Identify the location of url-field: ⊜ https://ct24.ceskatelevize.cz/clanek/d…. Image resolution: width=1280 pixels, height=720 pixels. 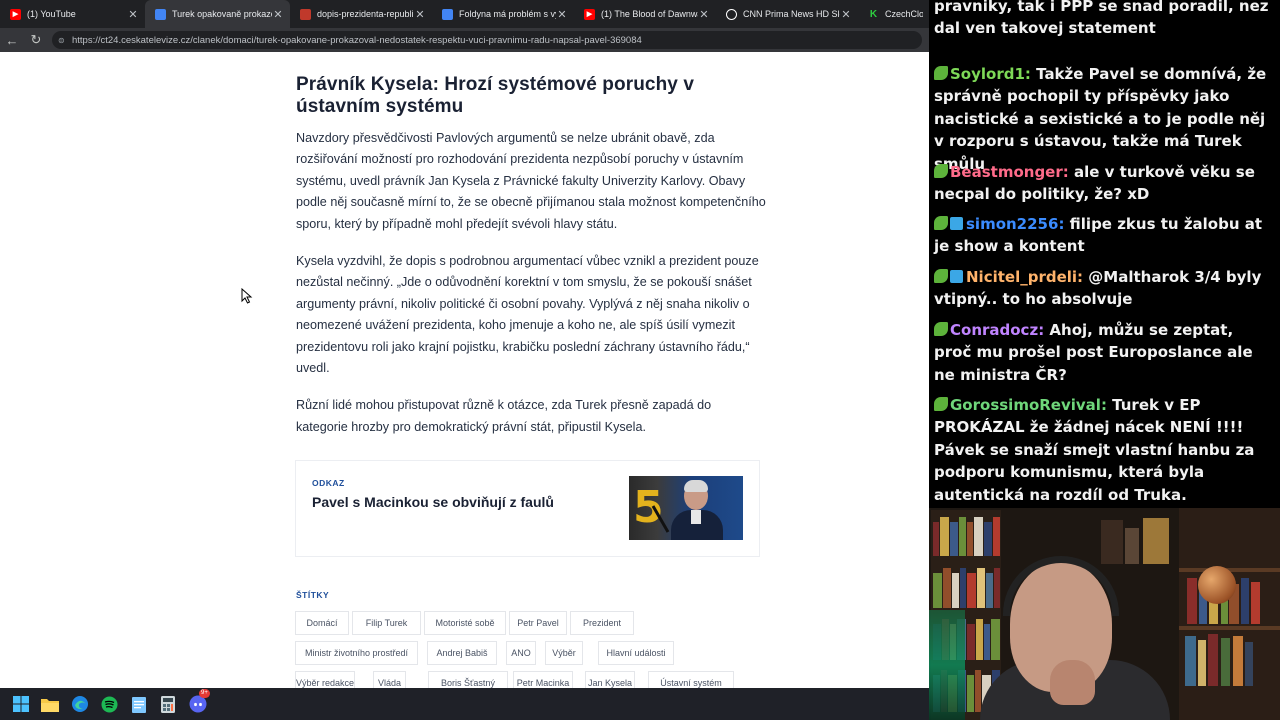
(487, 40).